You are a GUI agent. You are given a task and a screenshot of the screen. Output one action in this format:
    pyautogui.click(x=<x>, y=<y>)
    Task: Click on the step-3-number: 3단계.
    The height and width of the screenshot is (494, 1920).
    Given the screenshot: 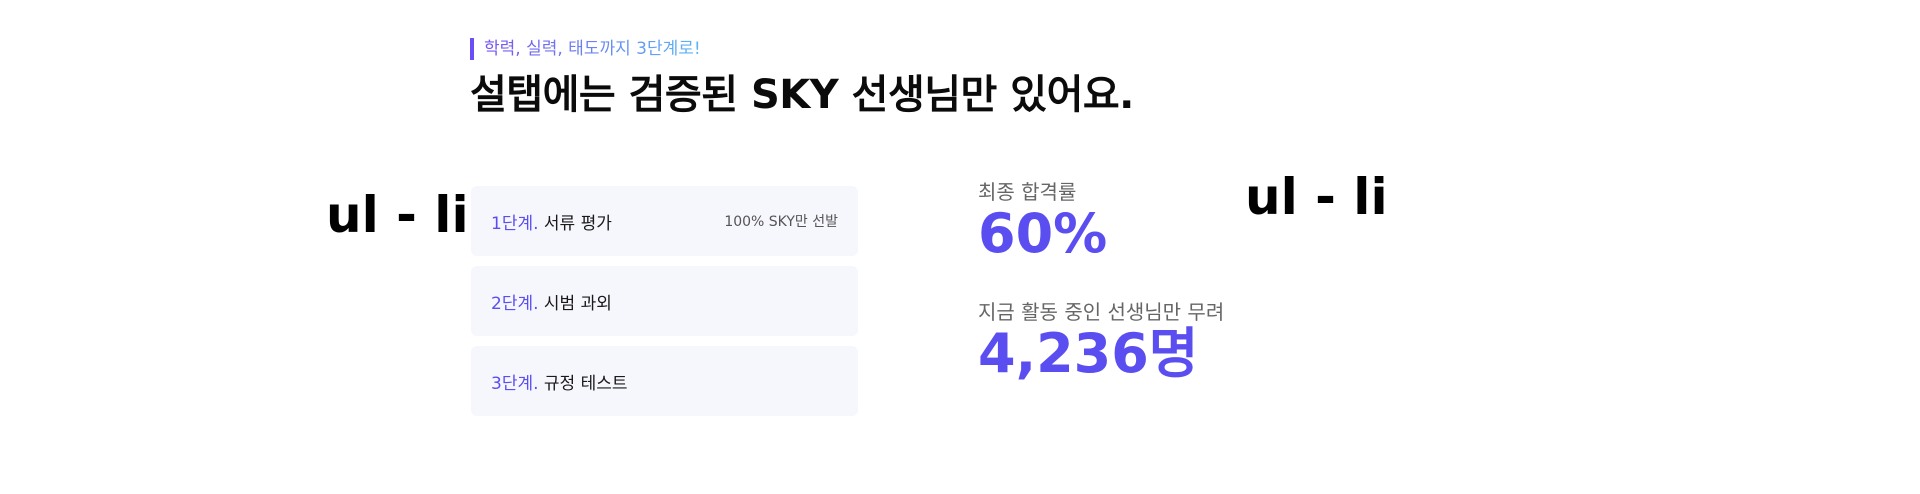 What is the action you would take?
    pyautogui.click(x=515, y=383)
    